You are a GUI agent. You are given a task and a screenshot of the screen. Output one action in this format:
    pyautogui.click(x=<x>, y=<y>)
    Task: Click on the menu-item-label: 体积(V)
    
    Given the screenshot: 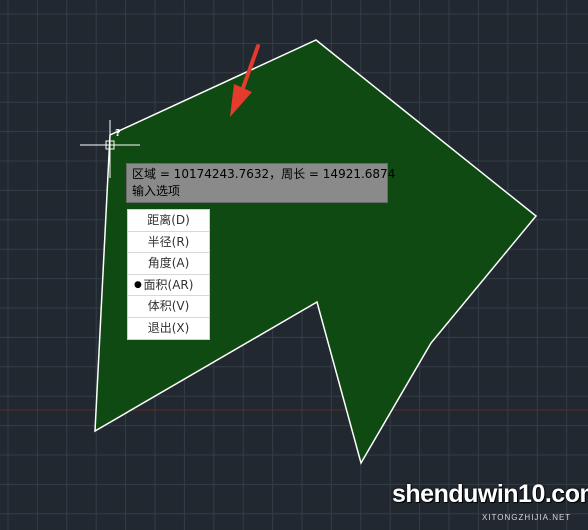 What is the action you would take?
    pyautogui.click(x=168, y=306)
    